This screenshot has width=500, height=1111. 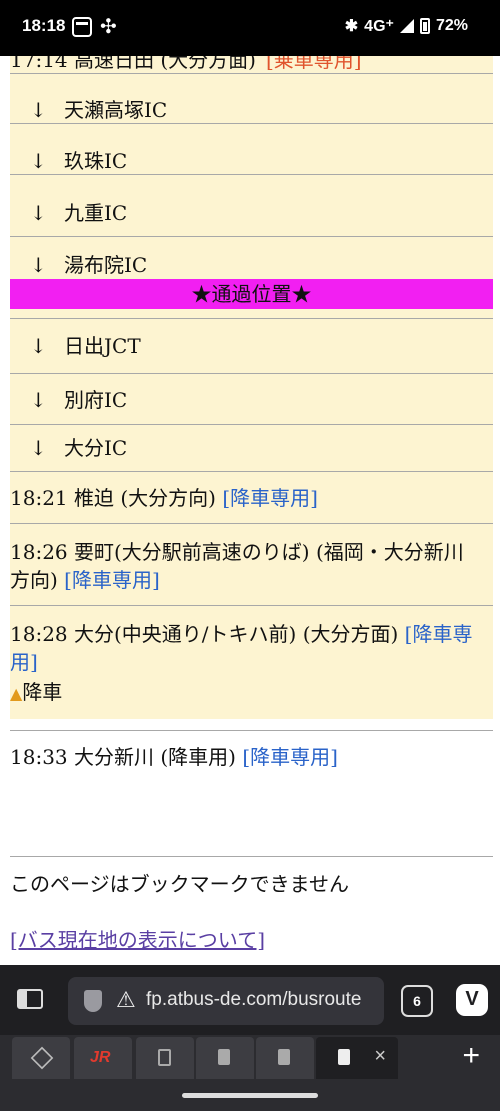 I want to click on stop-row-oita-shinkawa: 18:33 大分新川 (降車用) [降車専用], so click(x=251, y=757).